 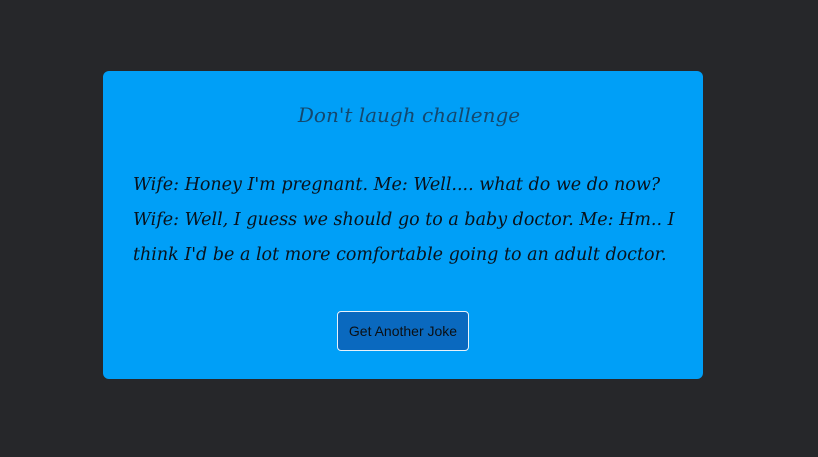 What do you see at coordinates (409, 115) in the screenshot?
I see `page-title: Don't laugh challenge` at bounding box center [409, 115].